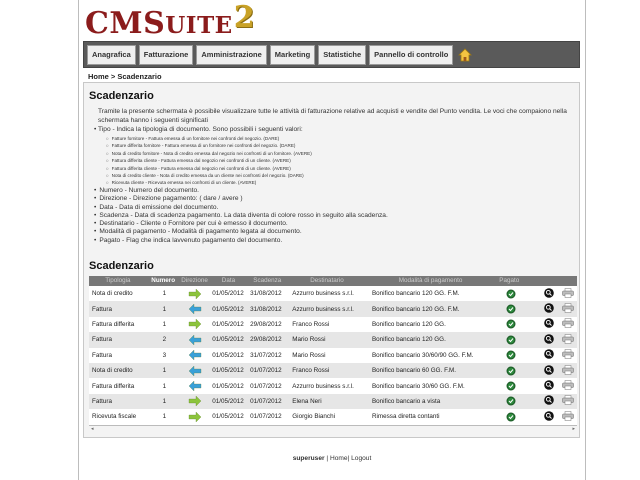 The height and width of the screenshot is (480, 640). I want to click on cell-modalita: Bonifico bancario 120 GG. F.M., so click(415, 309).